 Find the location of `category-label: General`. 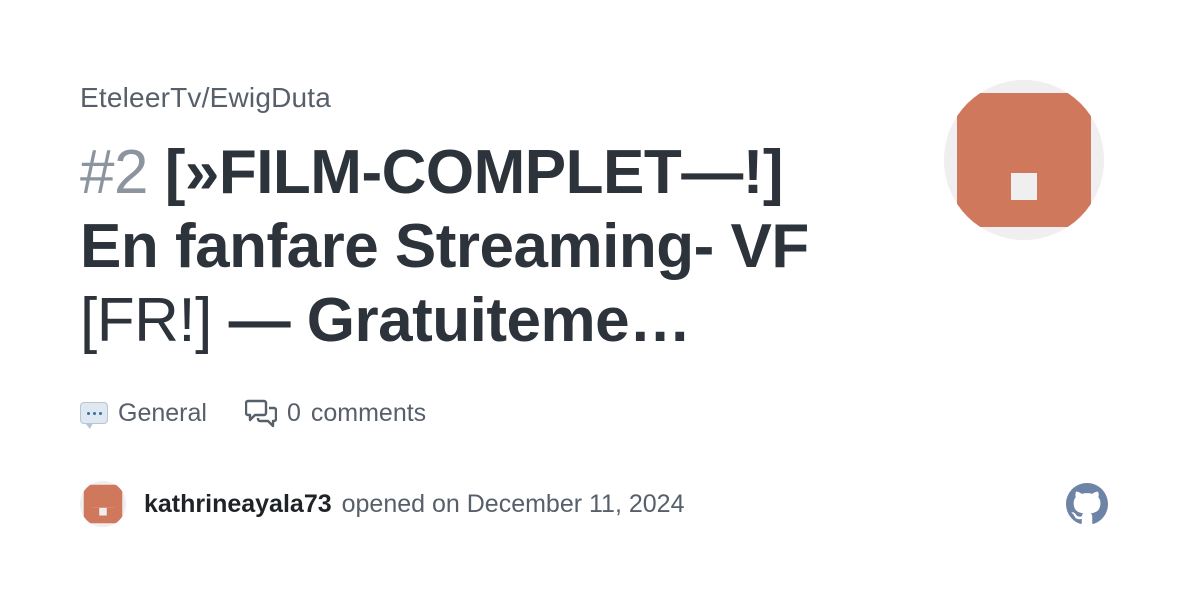

category-label: General is located at coordinates (162, 412).